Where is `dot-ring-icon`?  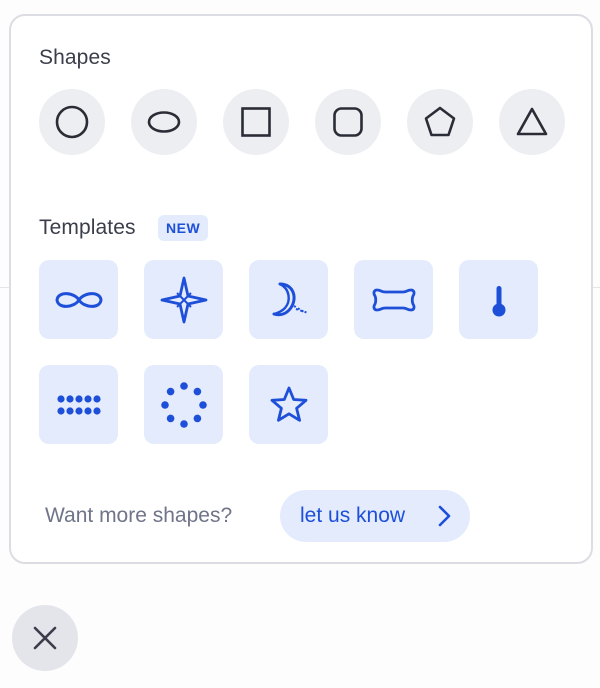
dot-ring-icon is located at coordinates (183, 404).